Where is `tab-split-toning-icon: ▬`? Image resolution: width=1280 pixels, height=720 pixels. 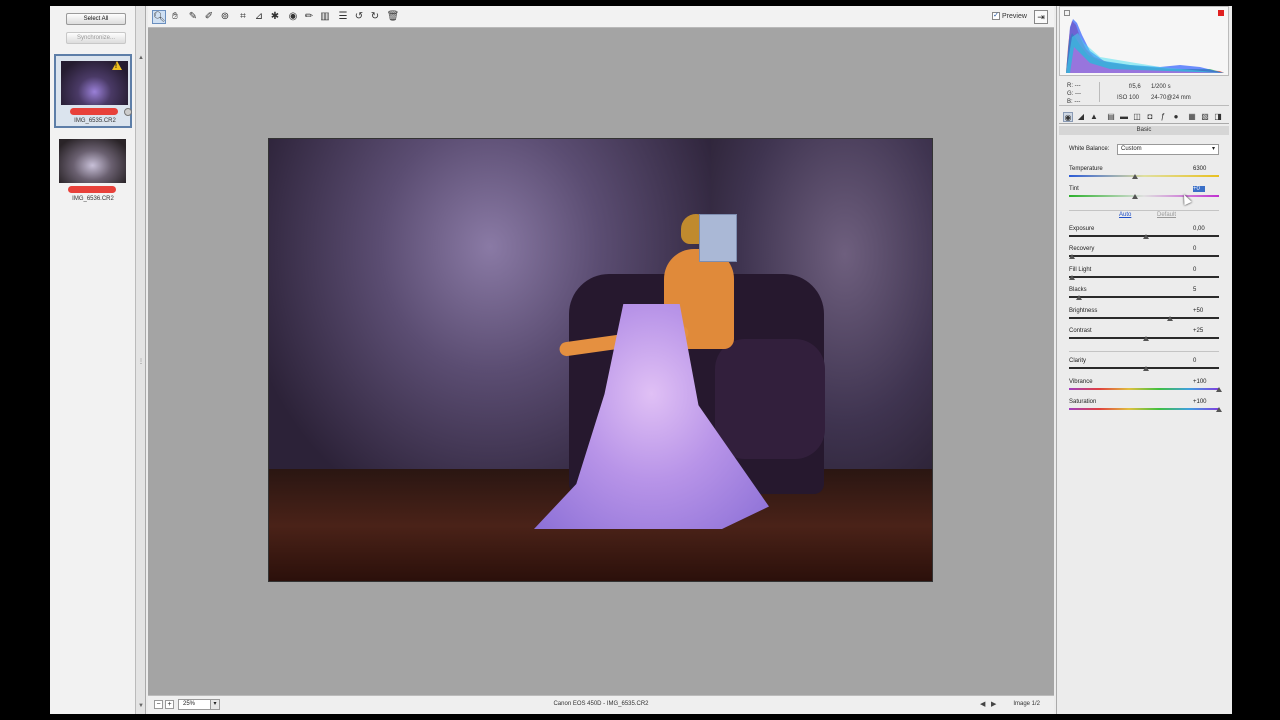 tab-split-toning-icon: ▬ is located at coordinates (1124, 117).